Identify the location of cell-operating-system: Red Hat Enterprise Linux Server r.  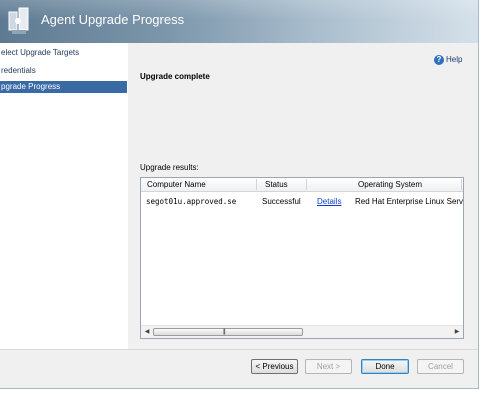
(409, 201).